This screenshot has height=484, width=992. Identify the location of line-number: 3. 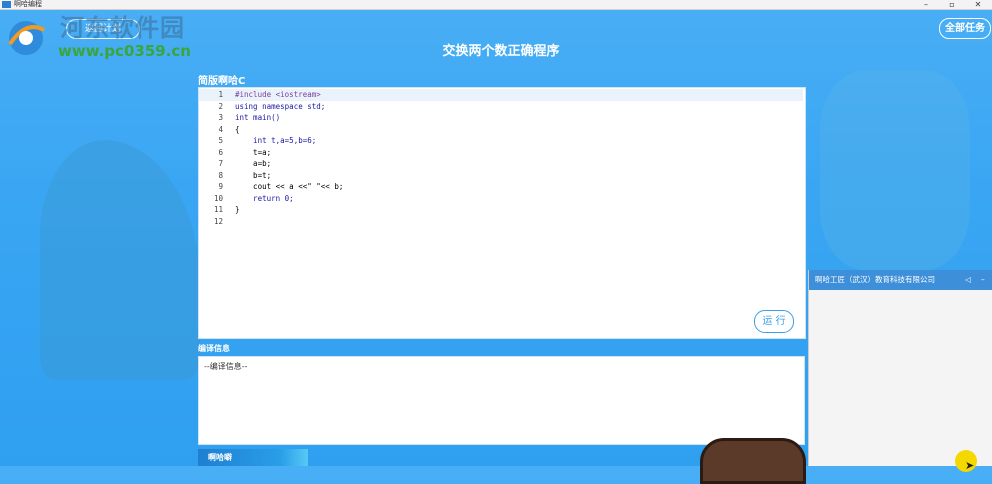
(220, 117).